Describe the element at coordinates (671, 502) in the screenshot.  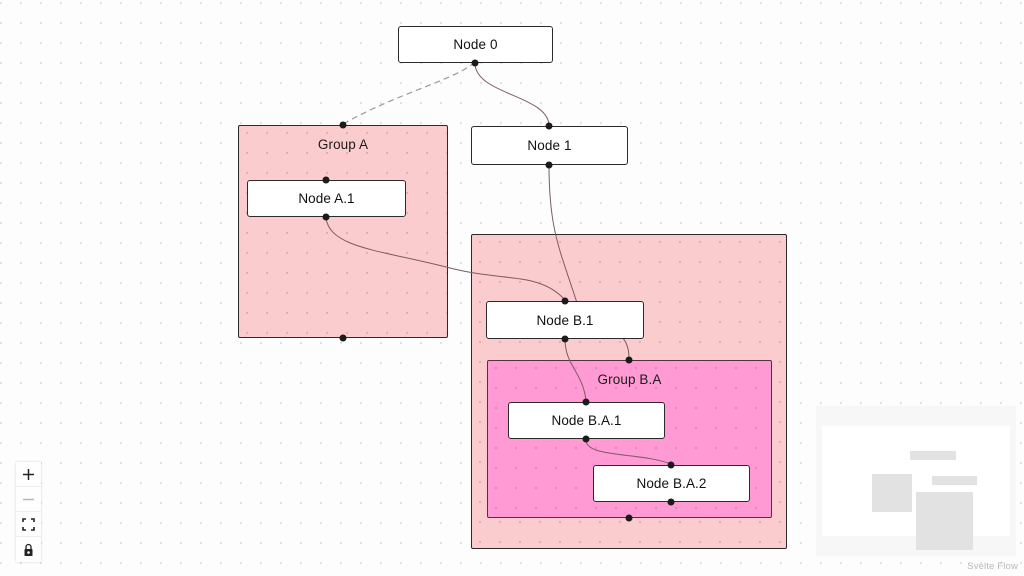
I see `handle-node-b-a-2-source` at that location.